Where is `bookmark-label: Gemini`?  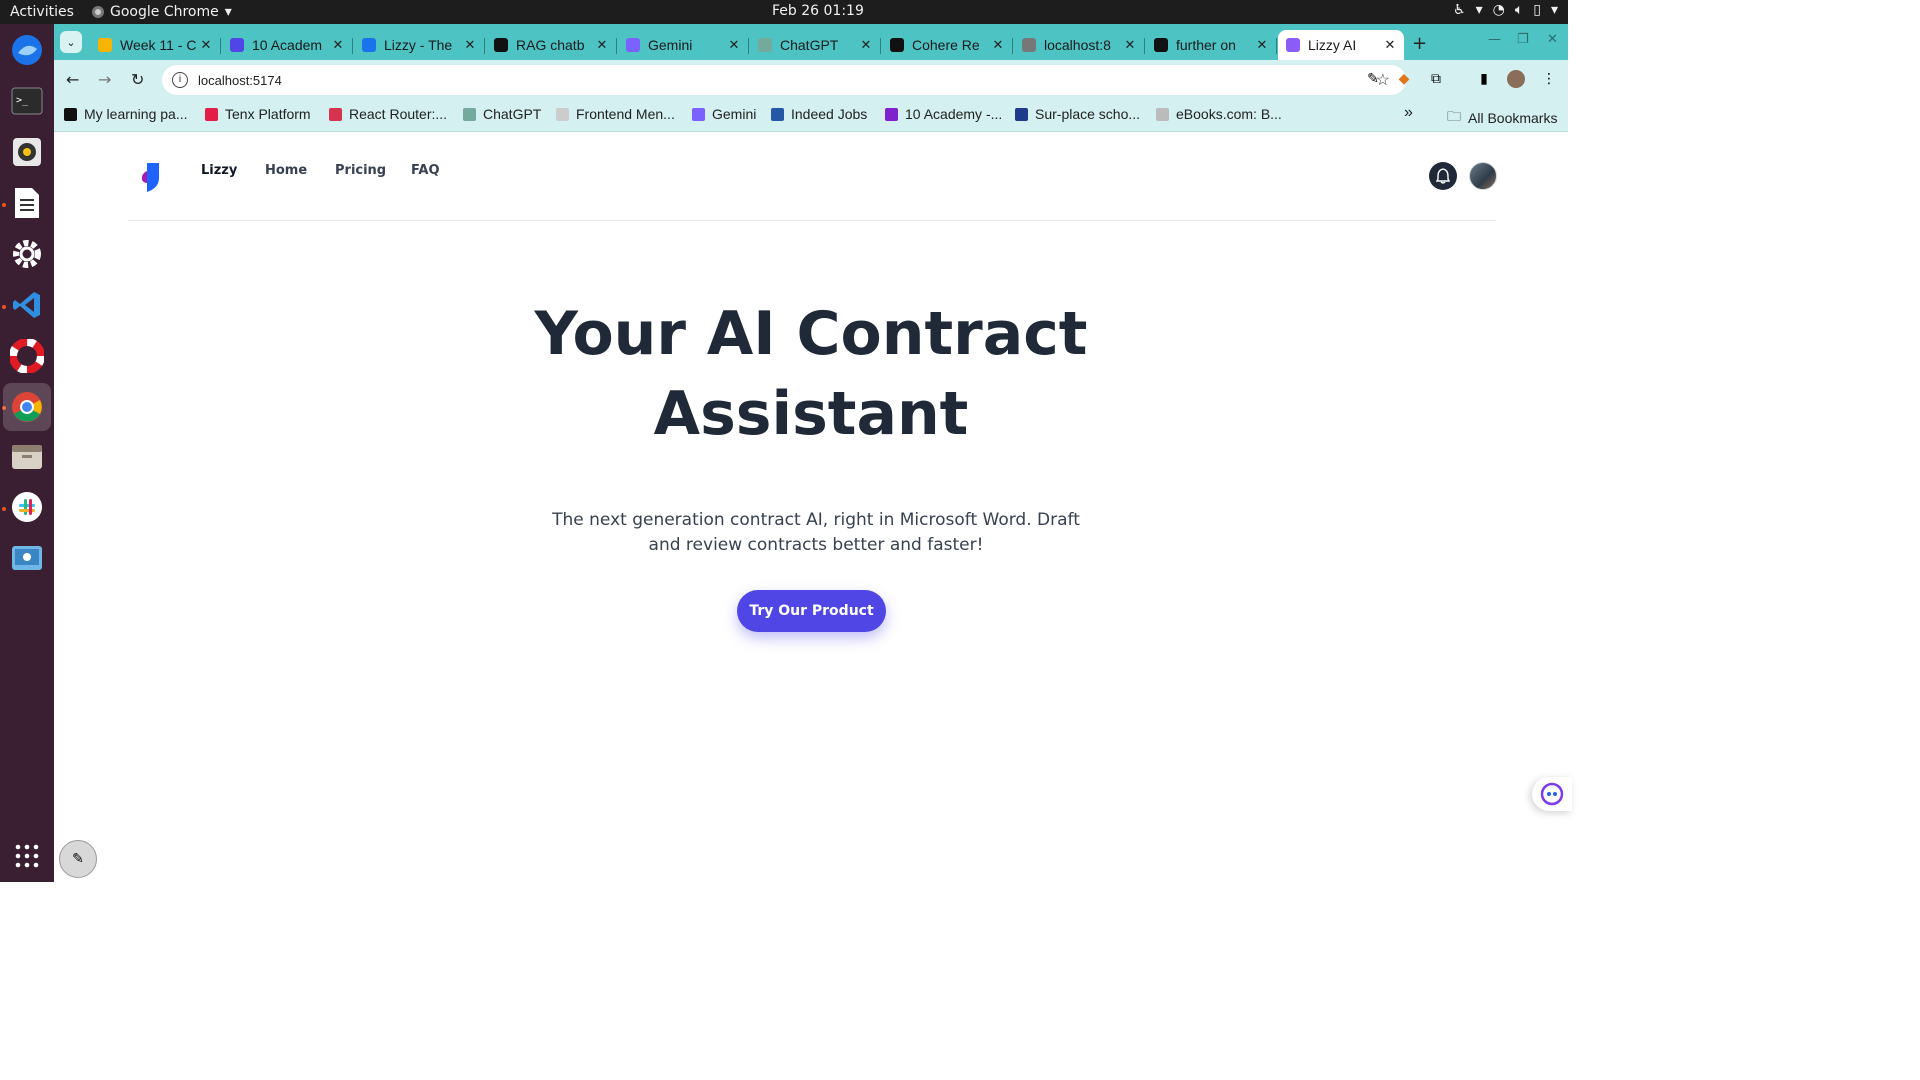
bookmark-label: Gemini is located at coordinates (734, 114).